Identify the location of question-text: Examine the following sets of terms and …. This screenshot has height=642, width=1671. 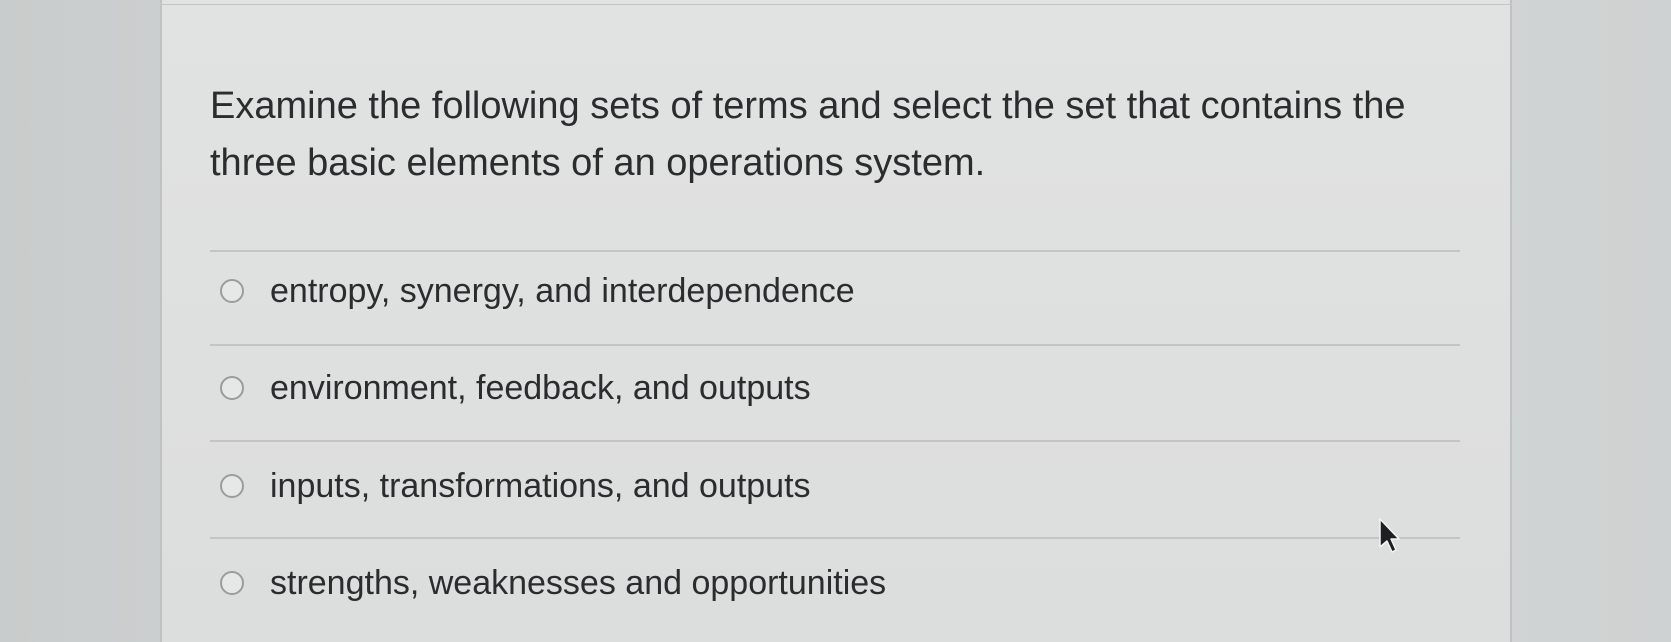
(808, 134).